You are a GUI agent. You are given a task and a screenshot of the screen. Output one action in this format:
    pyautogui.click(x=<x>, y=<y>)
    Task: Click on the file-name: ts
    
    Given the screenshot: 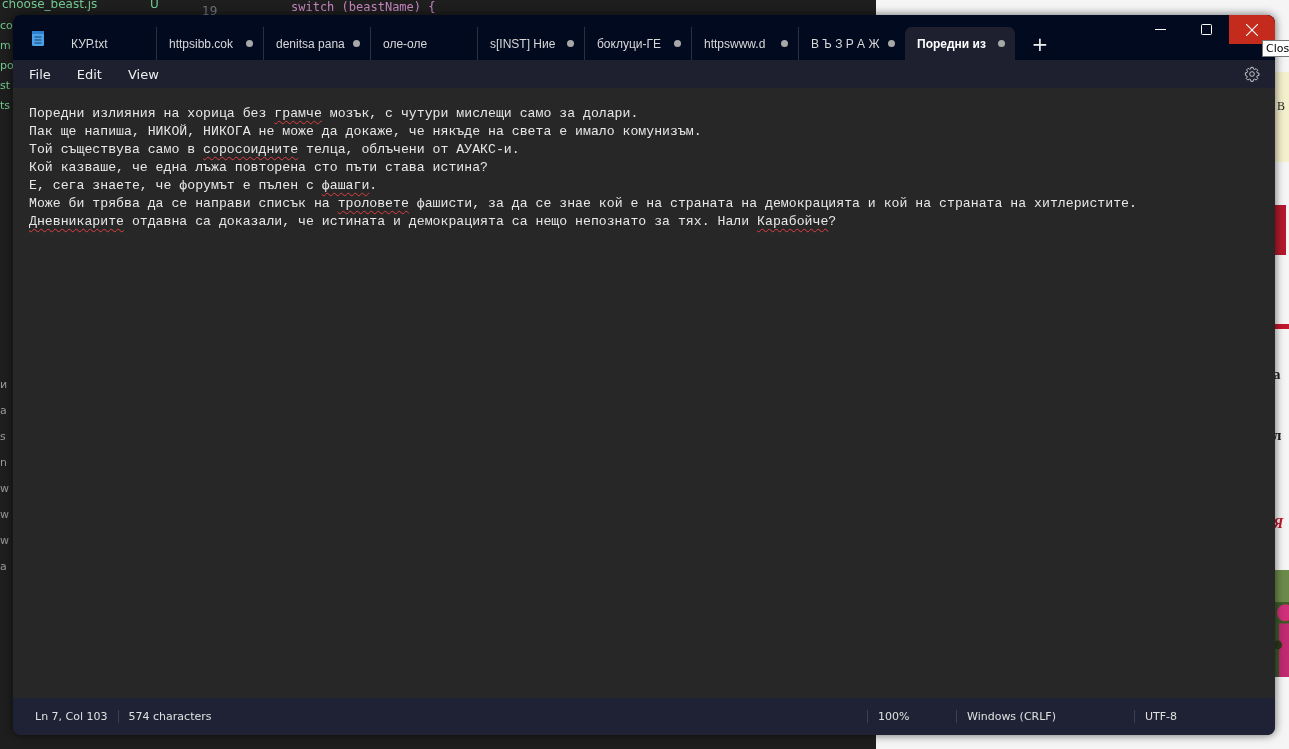 What is the action you would take?
    pyautogui.click(x=6, y=106)
    